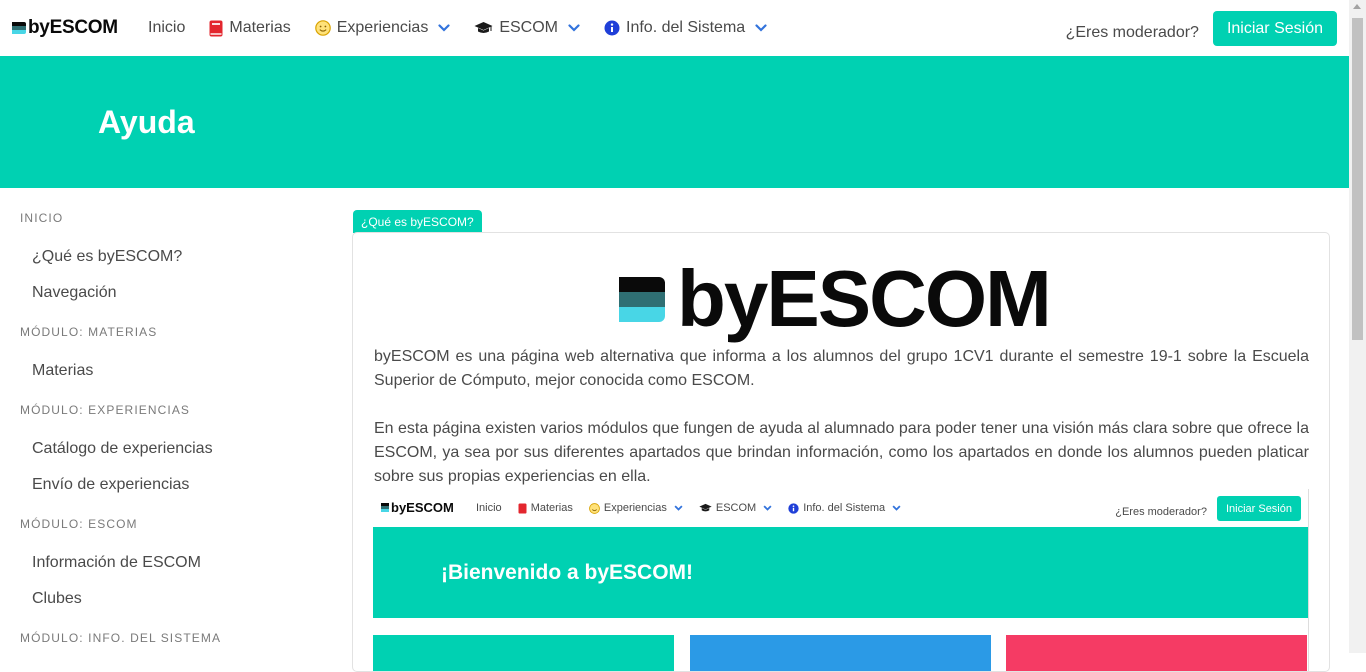  What do you see at coordinates (523, 653) in the screenshot?
I see `screenshot-card-teal` at bounding box center [523, 653].